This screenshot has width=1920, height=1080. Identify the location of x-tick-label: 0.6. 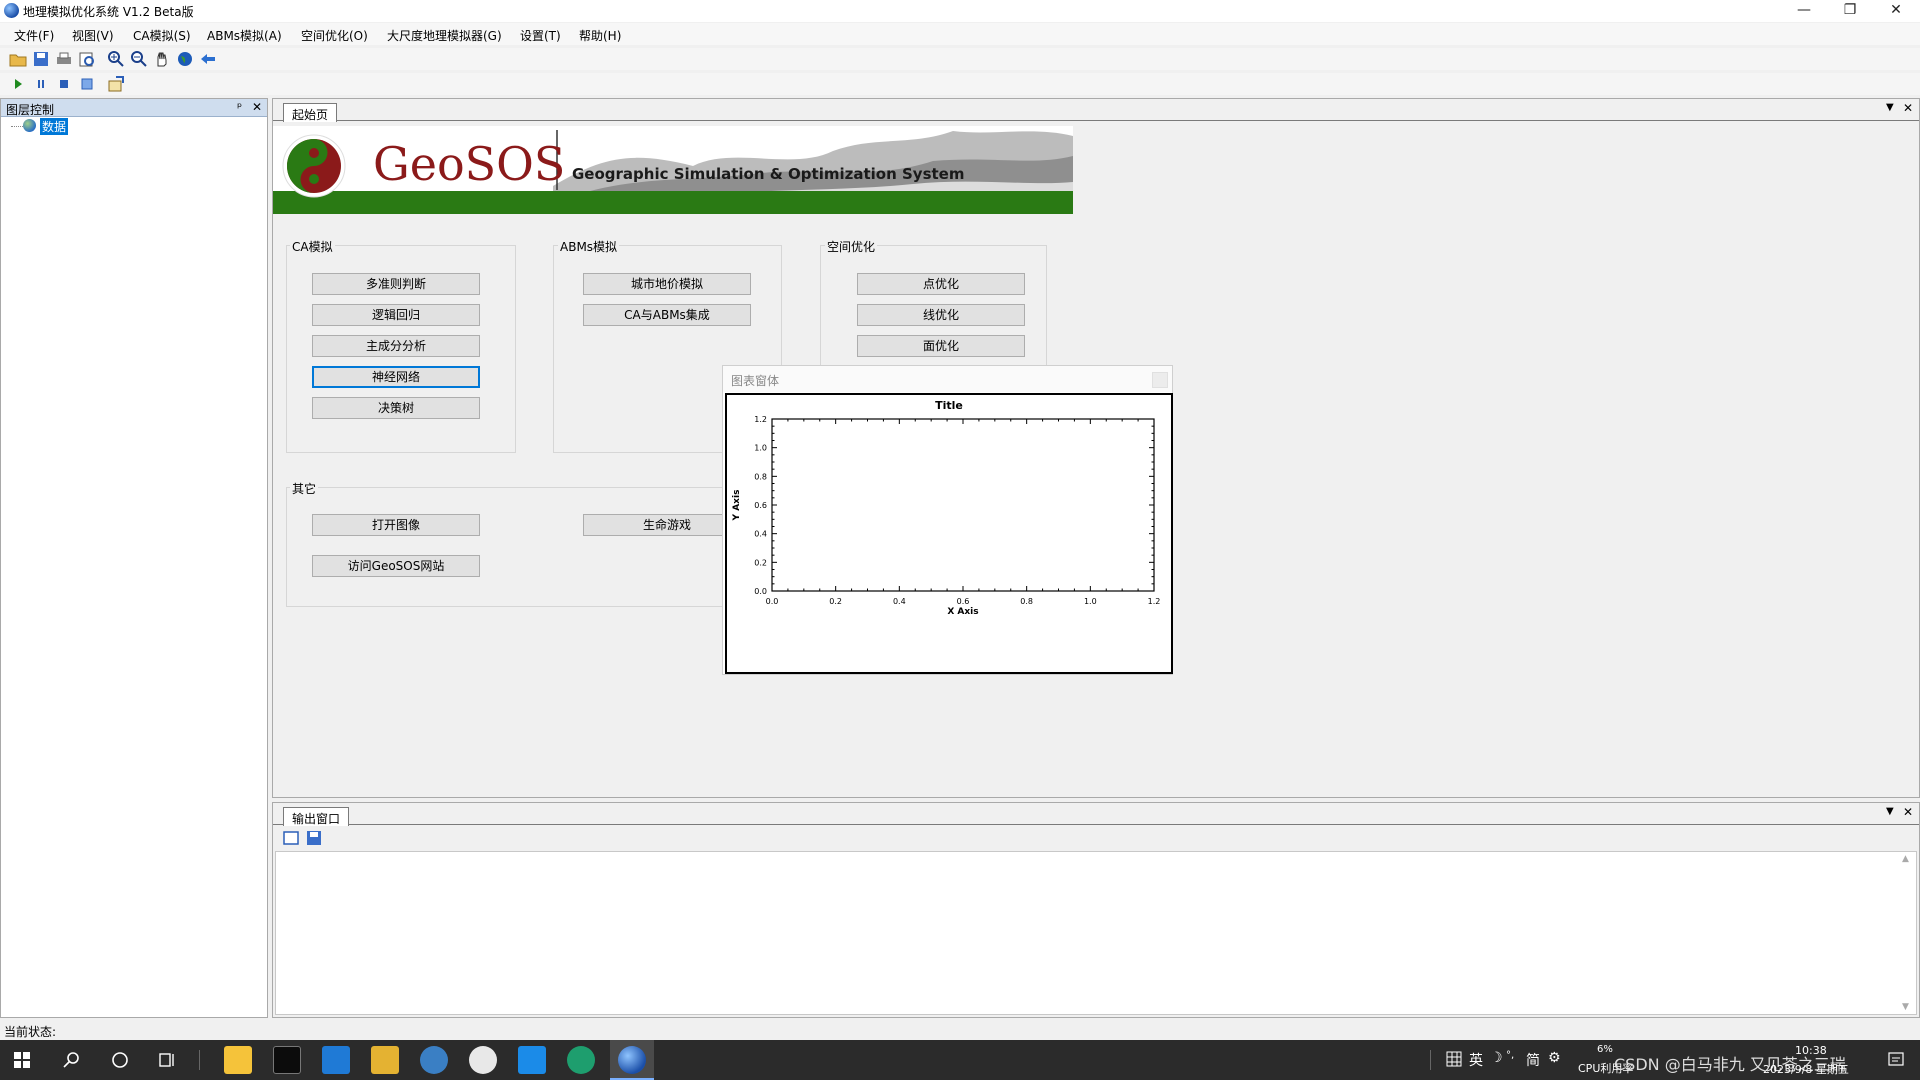
(963, 601).